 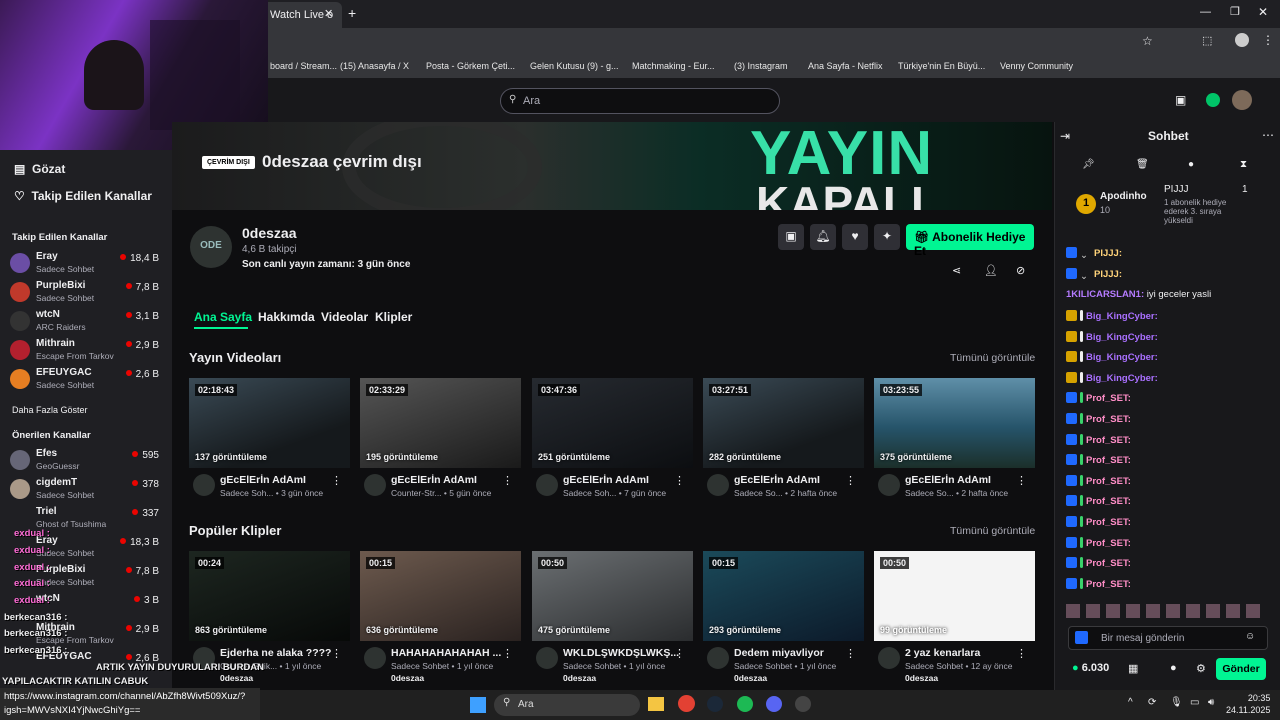 I want to click on bookmark: Venny Community, so click(x=1036, y=66).